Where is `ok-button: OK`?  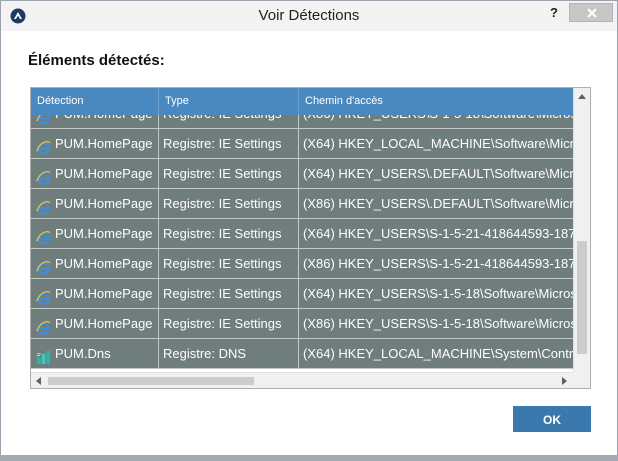
ok-button: OK is located at coordinates (552, 419).